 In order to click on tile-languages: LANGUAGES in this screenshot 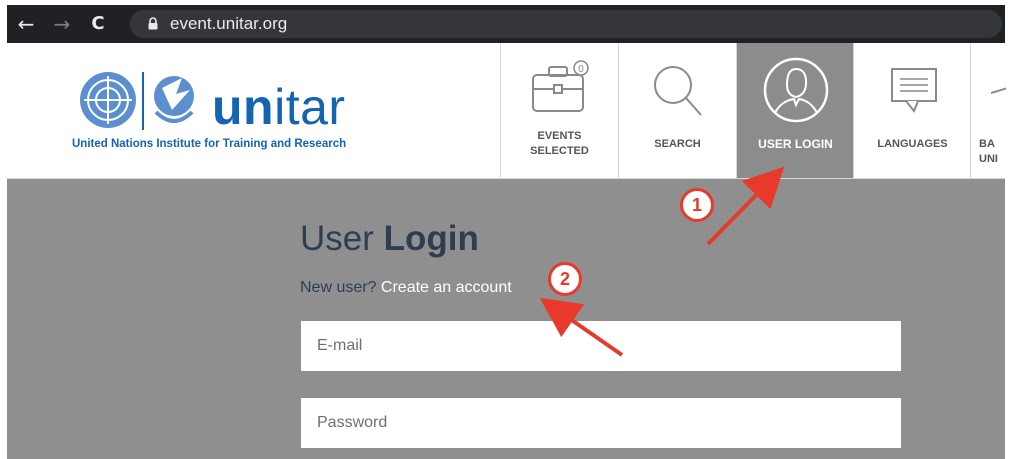, I will do `click(912, 110)`.